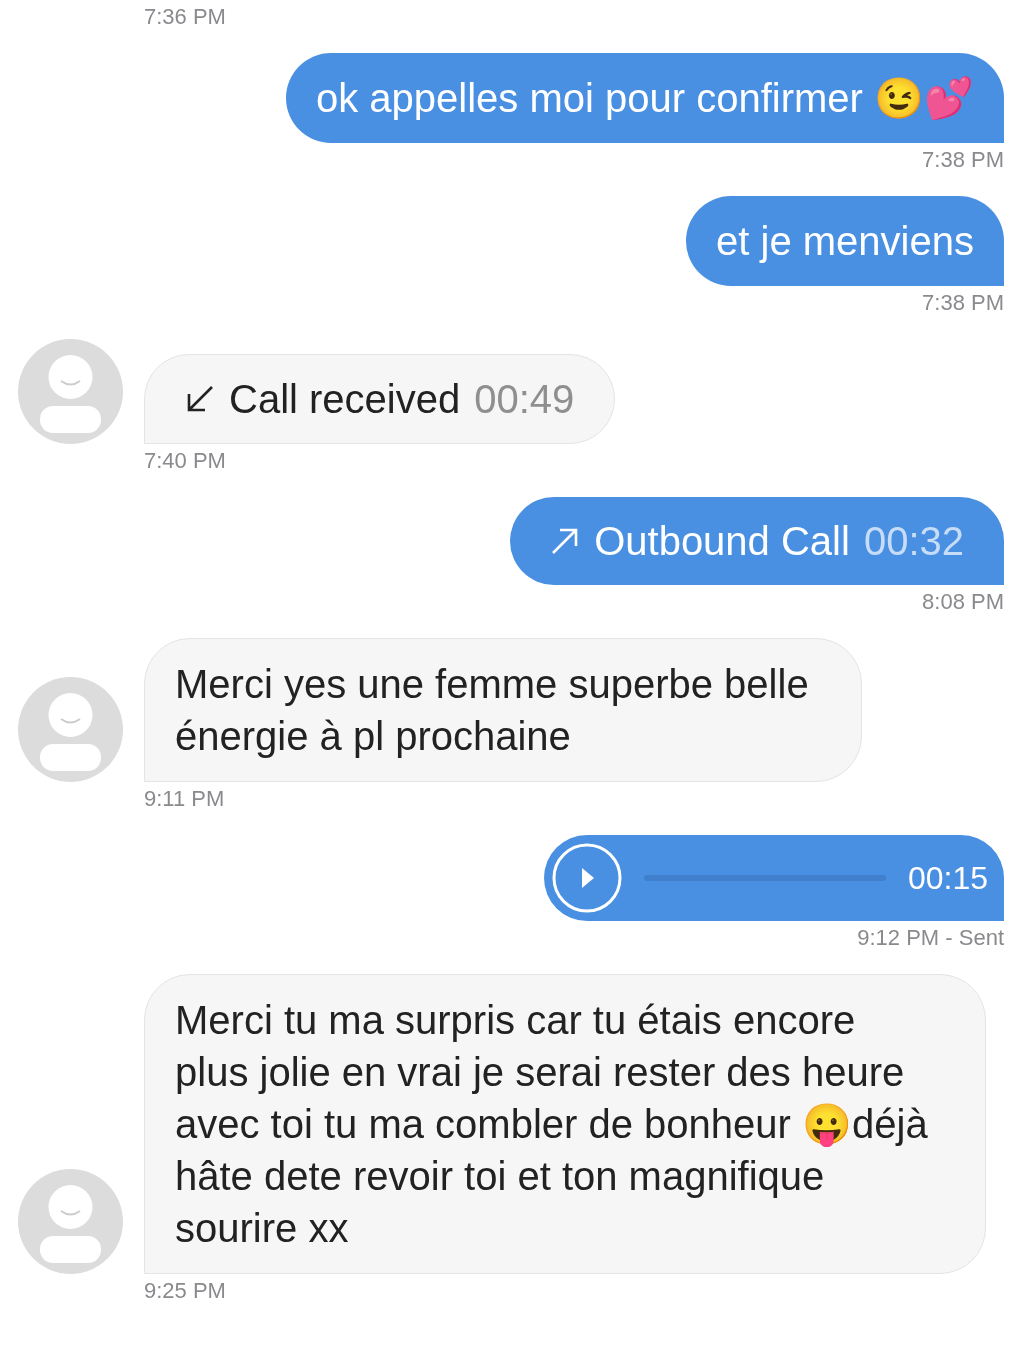 Image resolution: width=1024 pixels, height=1350 pixels. Describe the element at coordinates (947, 878) in the screenshot. I see `audio-duration: 00:15` at that location.